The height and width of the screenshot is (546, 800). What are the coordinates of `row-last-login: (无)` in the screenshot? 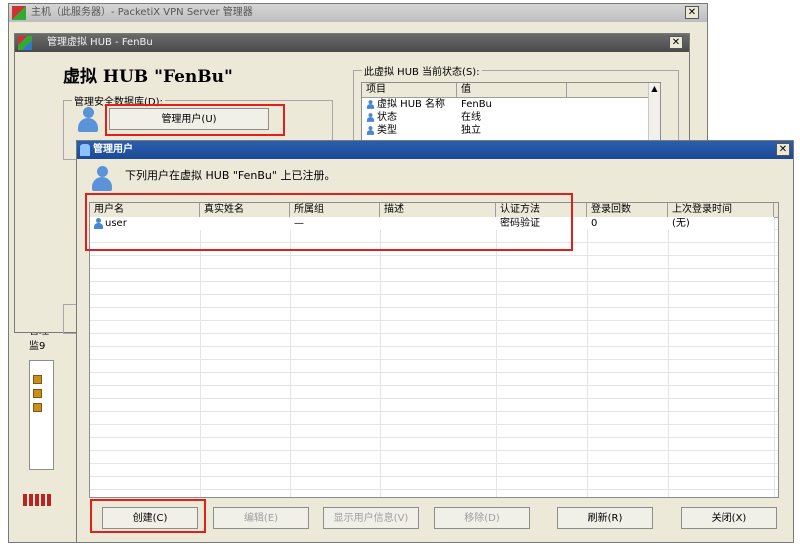 It's located at (681, 223).